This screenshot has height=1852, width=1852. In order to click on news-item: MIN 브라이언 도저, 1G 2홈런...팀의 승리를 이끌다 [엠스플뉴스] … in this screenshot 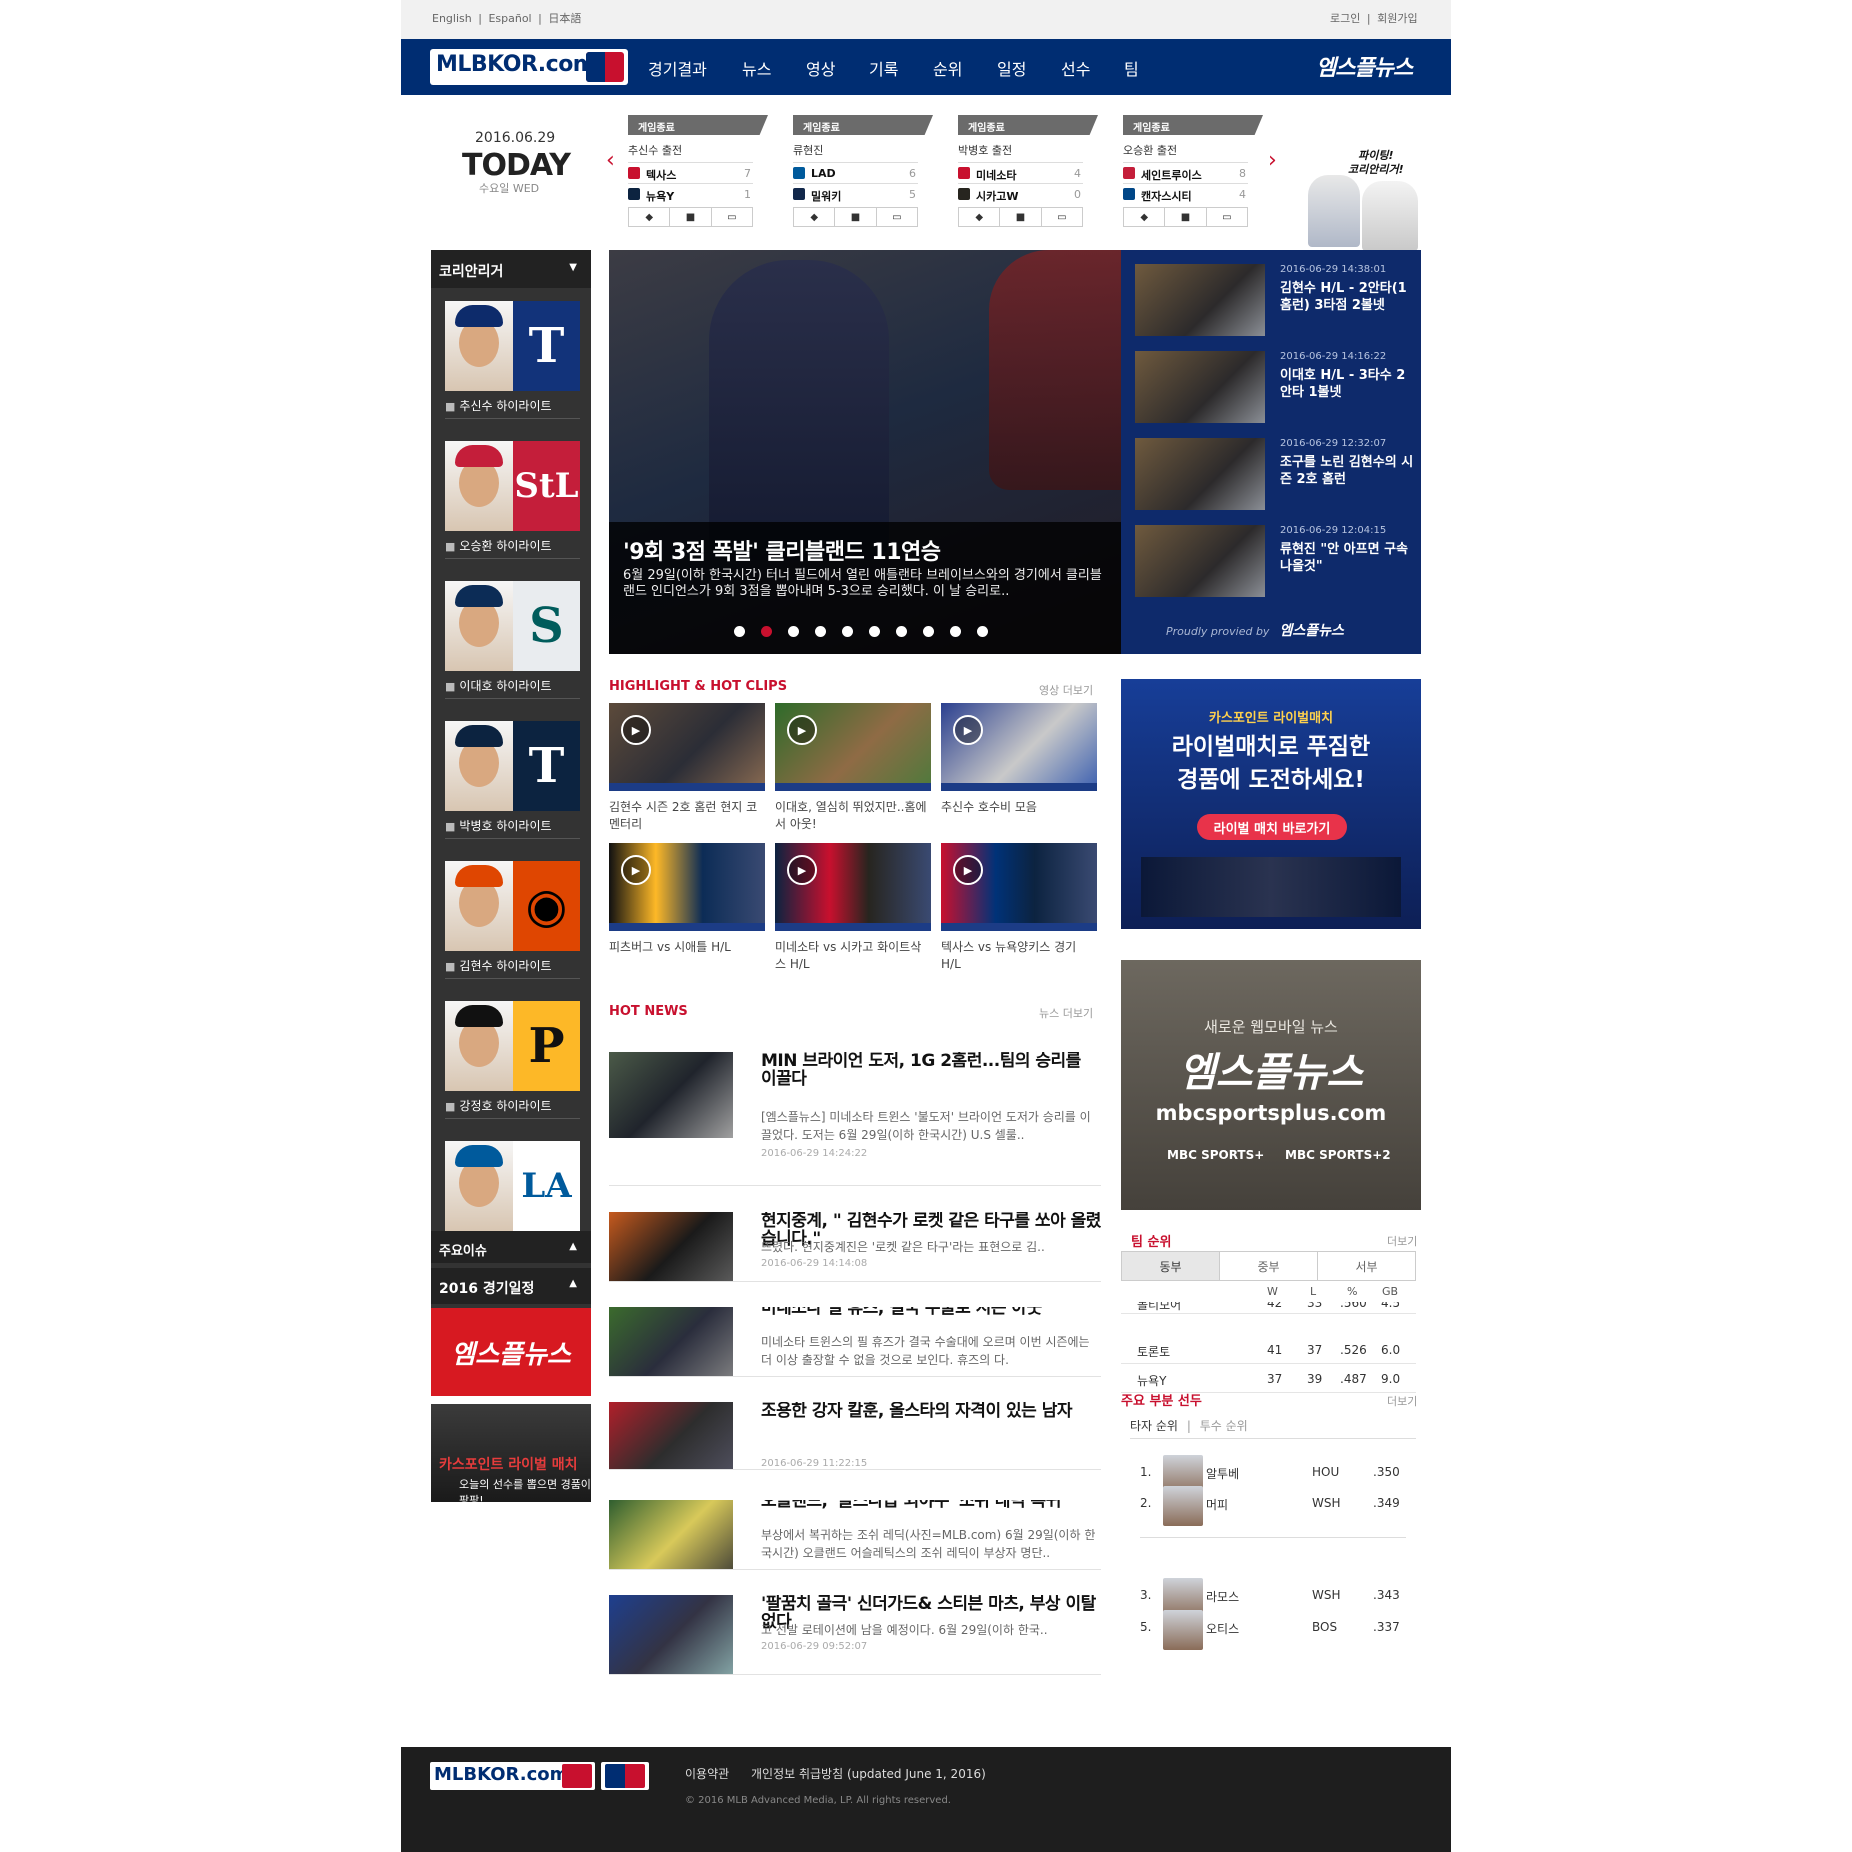, I will do `click(855, 1119)`.